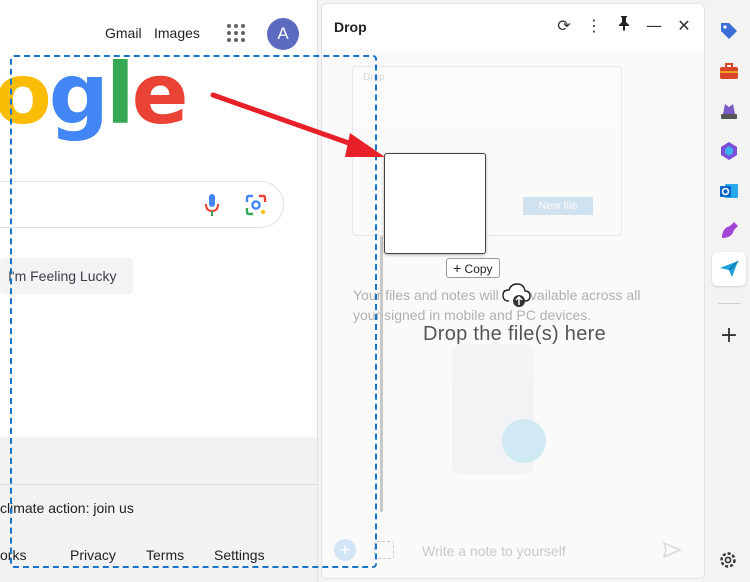  Describe the element at coordinates (729, 303) in the screenshot. I see `sidebar-divider` at that location.